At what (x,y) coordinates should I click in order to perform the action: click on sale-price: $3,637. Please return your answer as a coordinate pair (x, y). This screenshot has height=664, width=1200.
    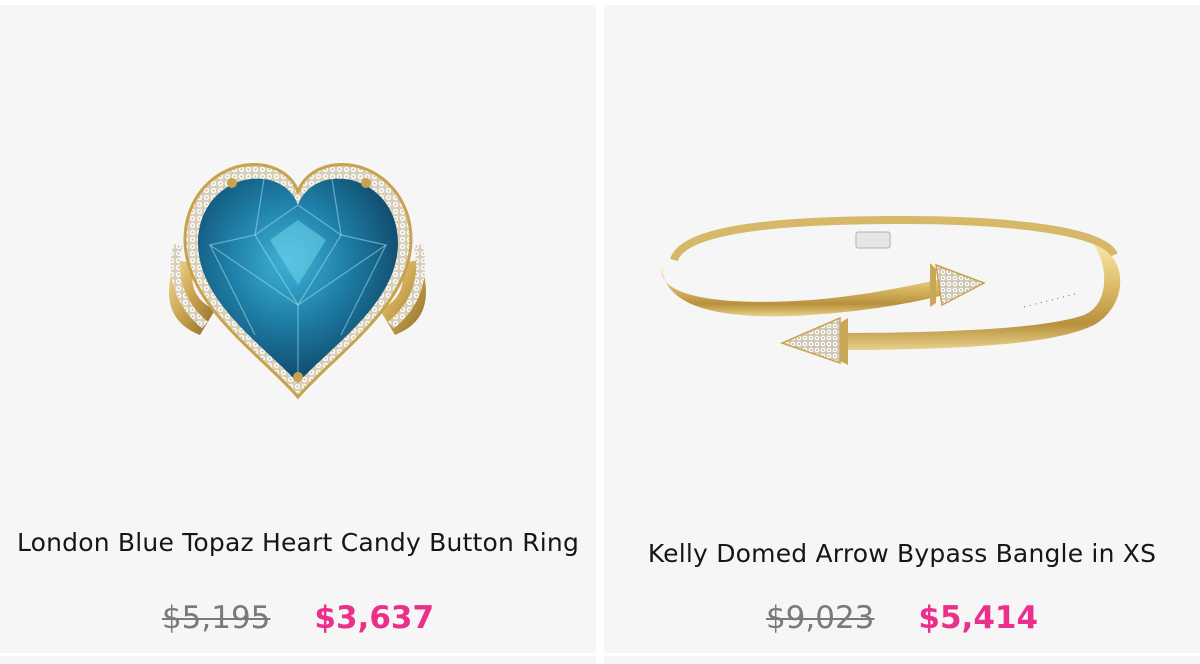
    Looking at the image, I should click on (374, 618).